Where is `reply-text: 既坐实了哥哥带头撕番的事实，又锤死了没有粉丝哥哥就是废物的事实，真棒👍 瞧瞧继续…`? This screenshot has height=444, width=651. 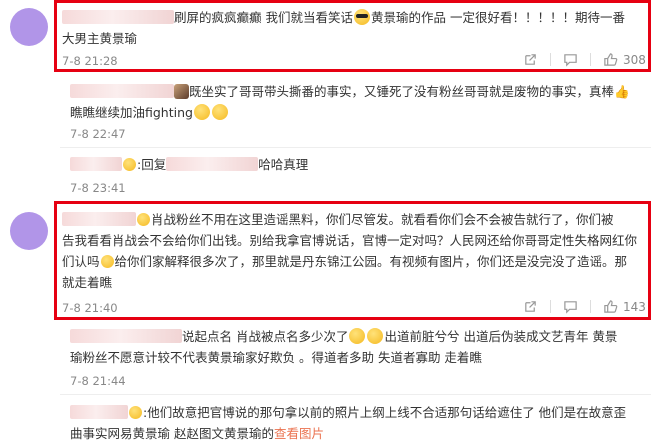
reply-text: 既坐实了哥哥带头撕番的事实，又锤死了没有粉丝哥哥就是废物的事实，真棒👍 瞧瞧继续… is located at coordinates (350, 102).